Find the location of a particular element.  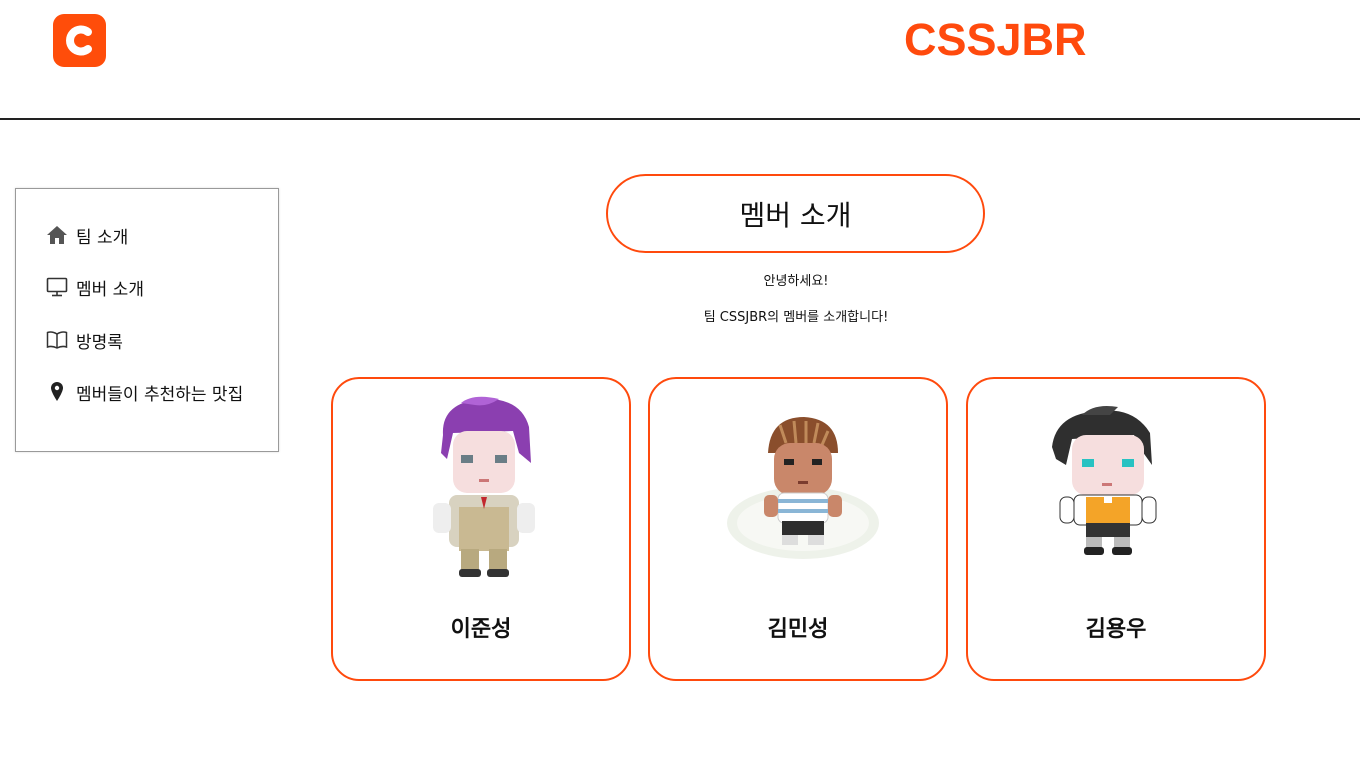

sidebar-item-label: 방명록 is located at coordinates (99, 342).